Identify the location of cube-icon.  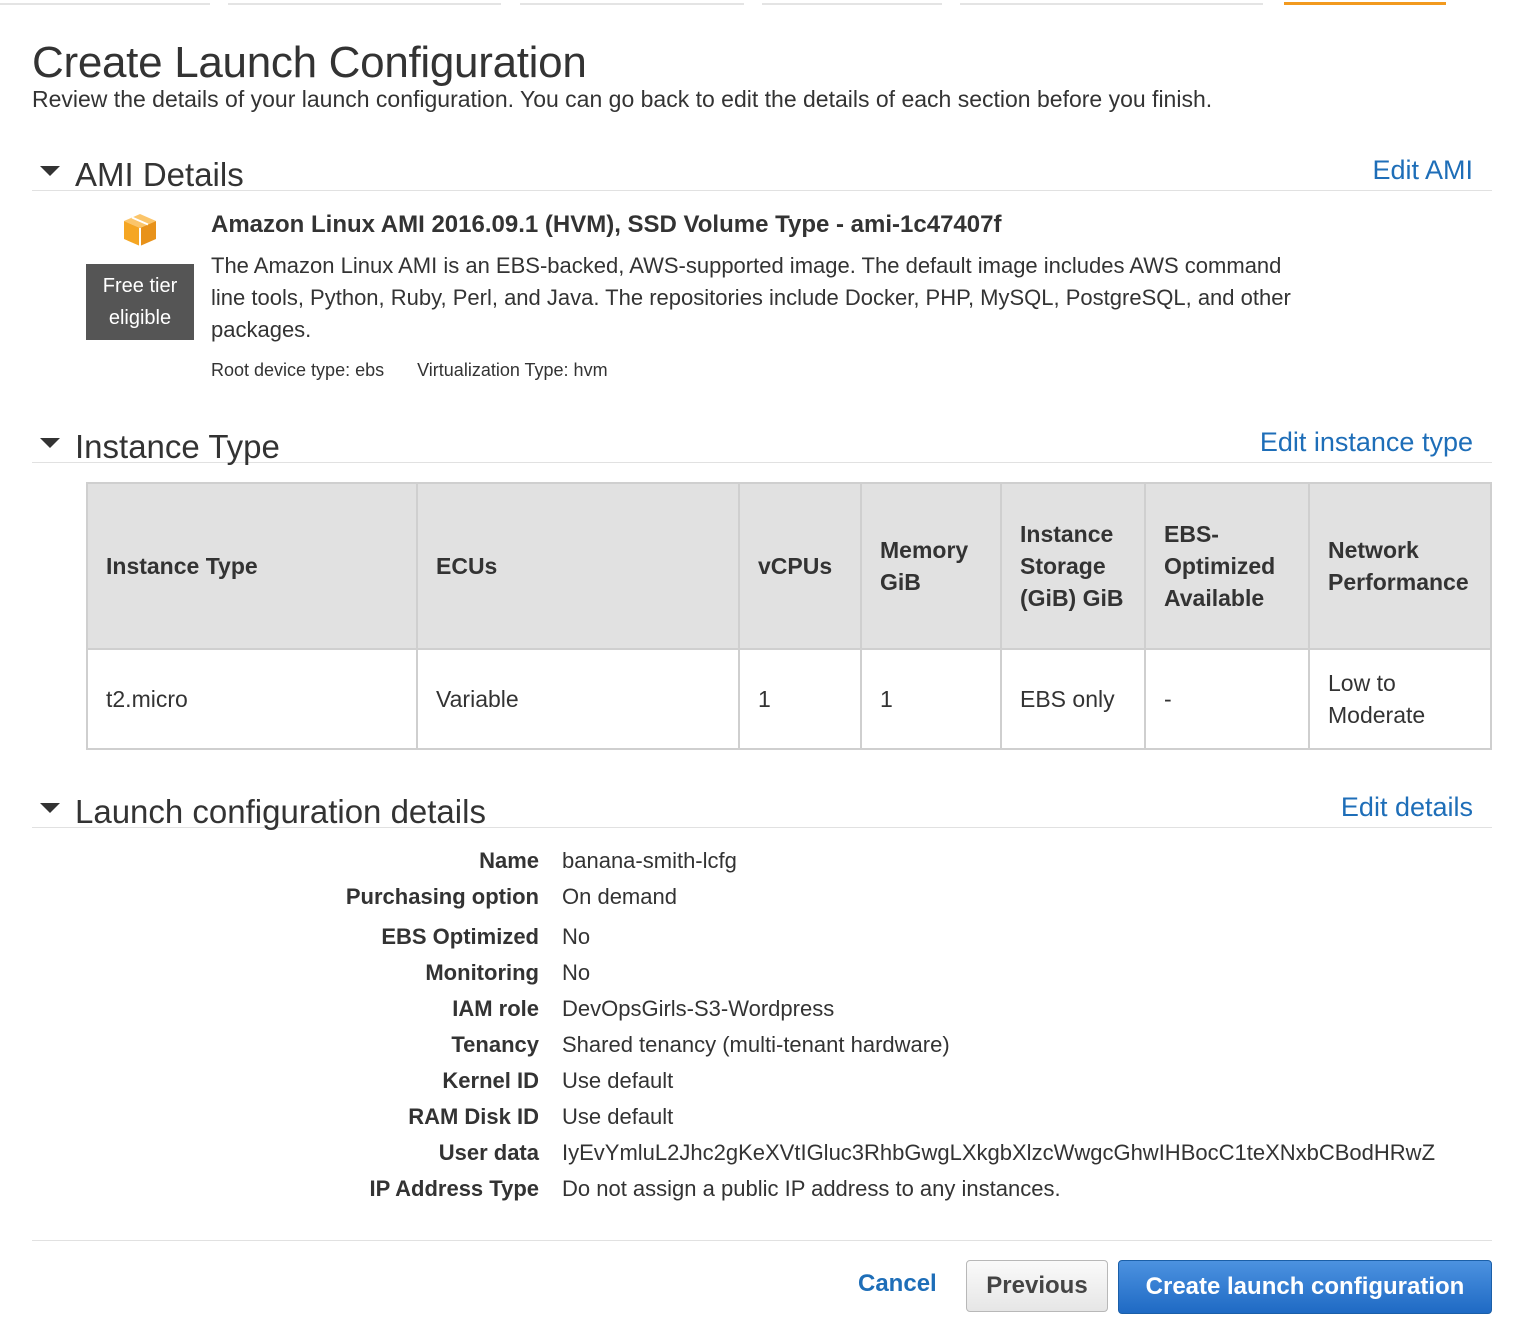
(140, 230).